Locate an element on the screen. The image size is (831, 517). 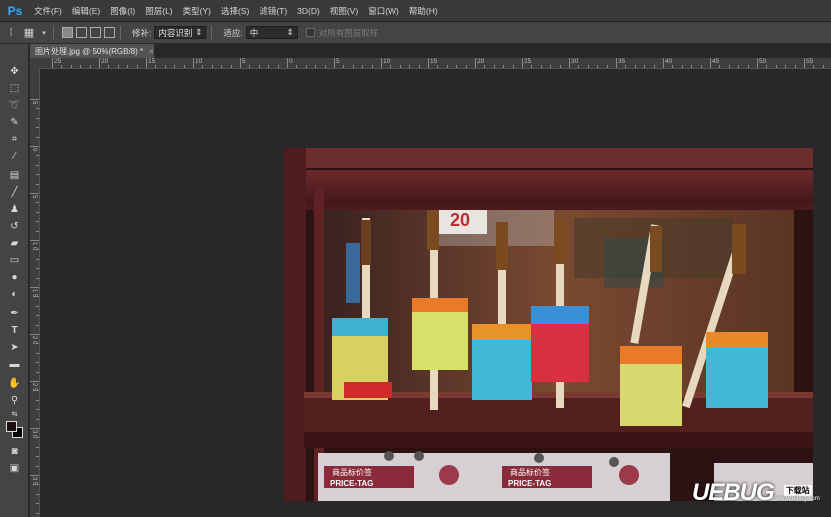
menu-view: 视图(V) is located at coordinates (344, 11).